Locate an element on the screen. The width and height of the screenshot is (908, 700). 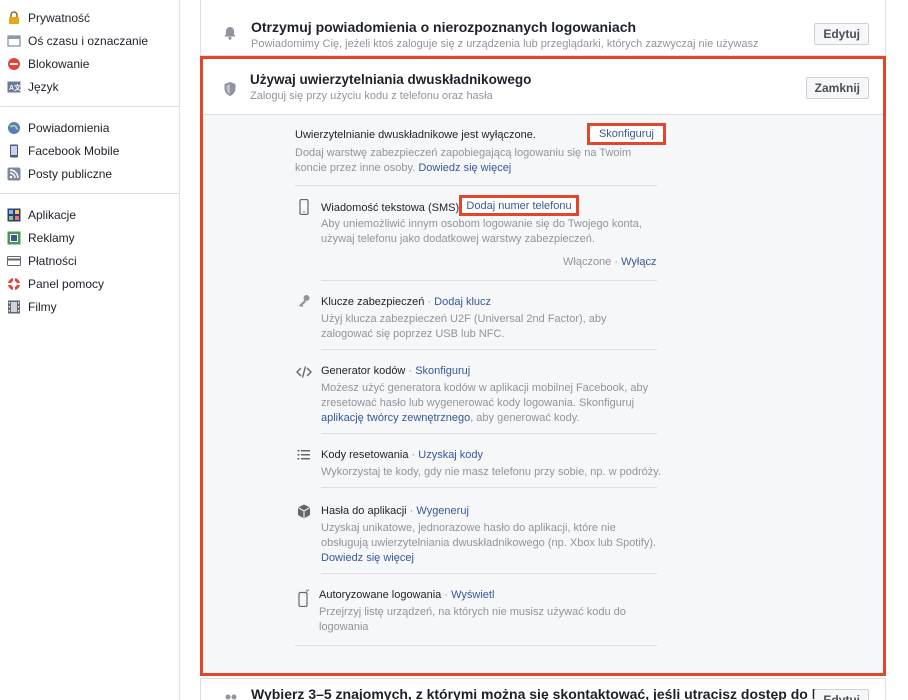
mobile-icon is located at coordinates (13, 150).